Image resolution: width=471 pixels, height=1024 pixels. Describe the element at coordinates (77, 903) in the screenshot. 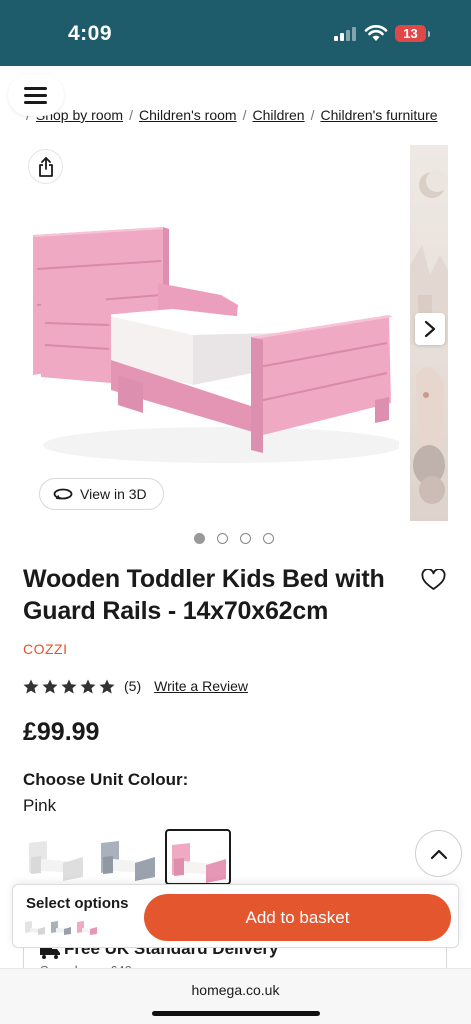

I see `select-options-label: Select options` at that location.